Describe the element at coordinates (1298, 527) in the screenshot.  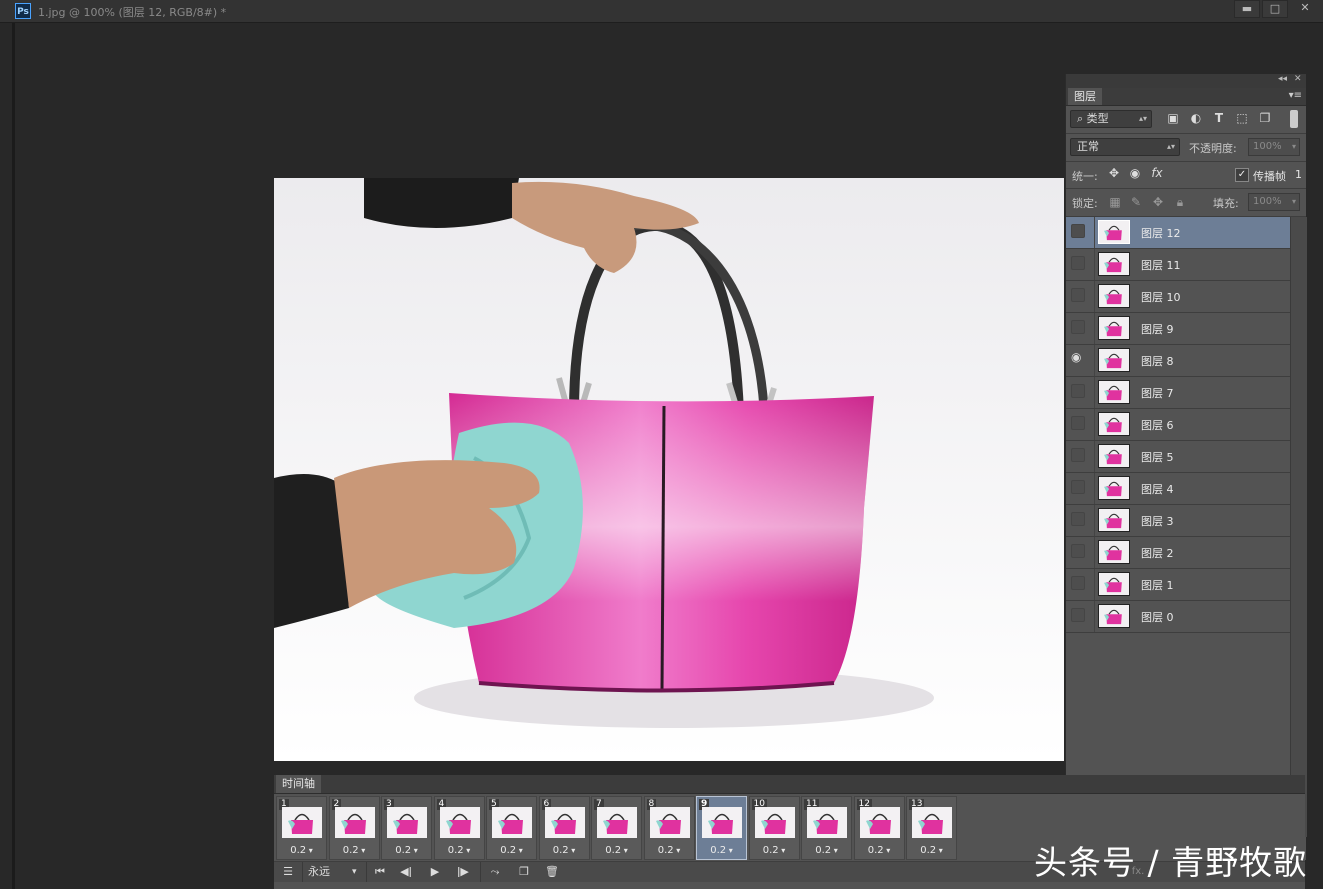
I see `layer-list-scrollbar` at that location.